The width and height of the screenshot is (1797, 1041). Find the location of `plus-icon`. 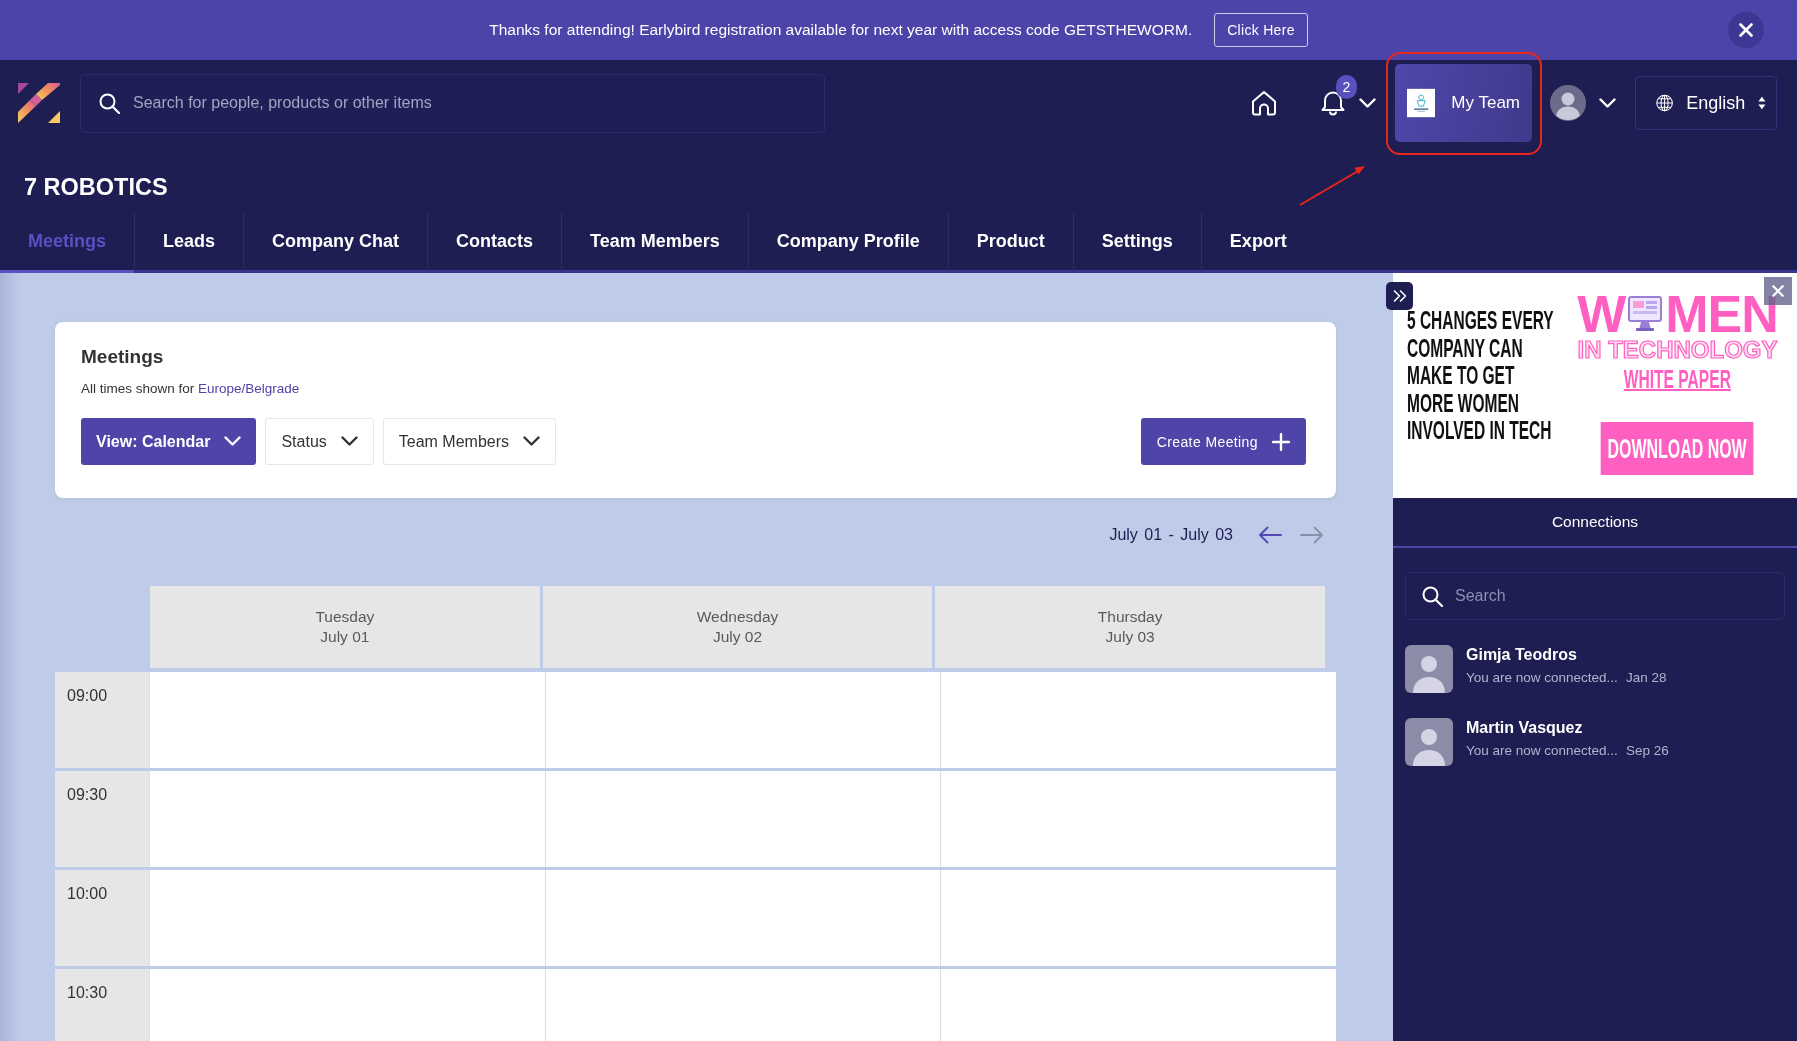

plus-icon is located at coordinates (1281, 441).